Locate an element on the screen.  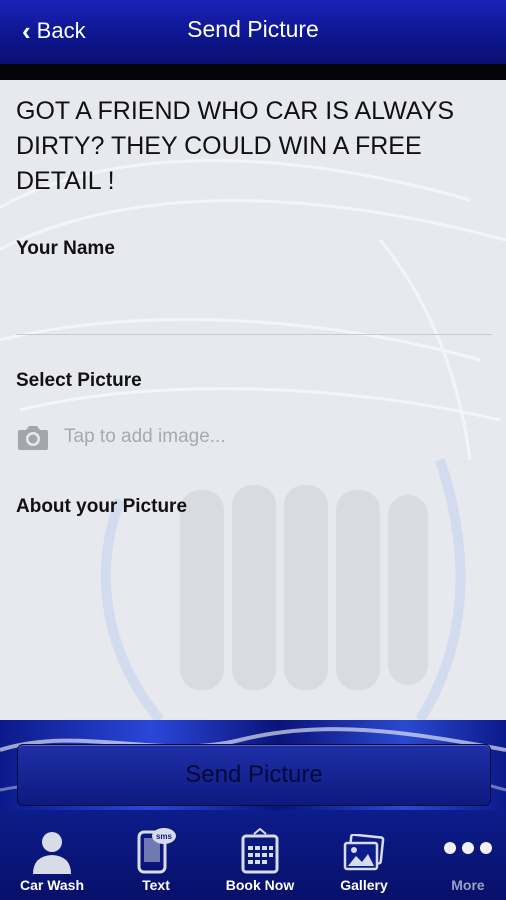
send-picture-button: Send Picture is located at coordinates (254, 775).